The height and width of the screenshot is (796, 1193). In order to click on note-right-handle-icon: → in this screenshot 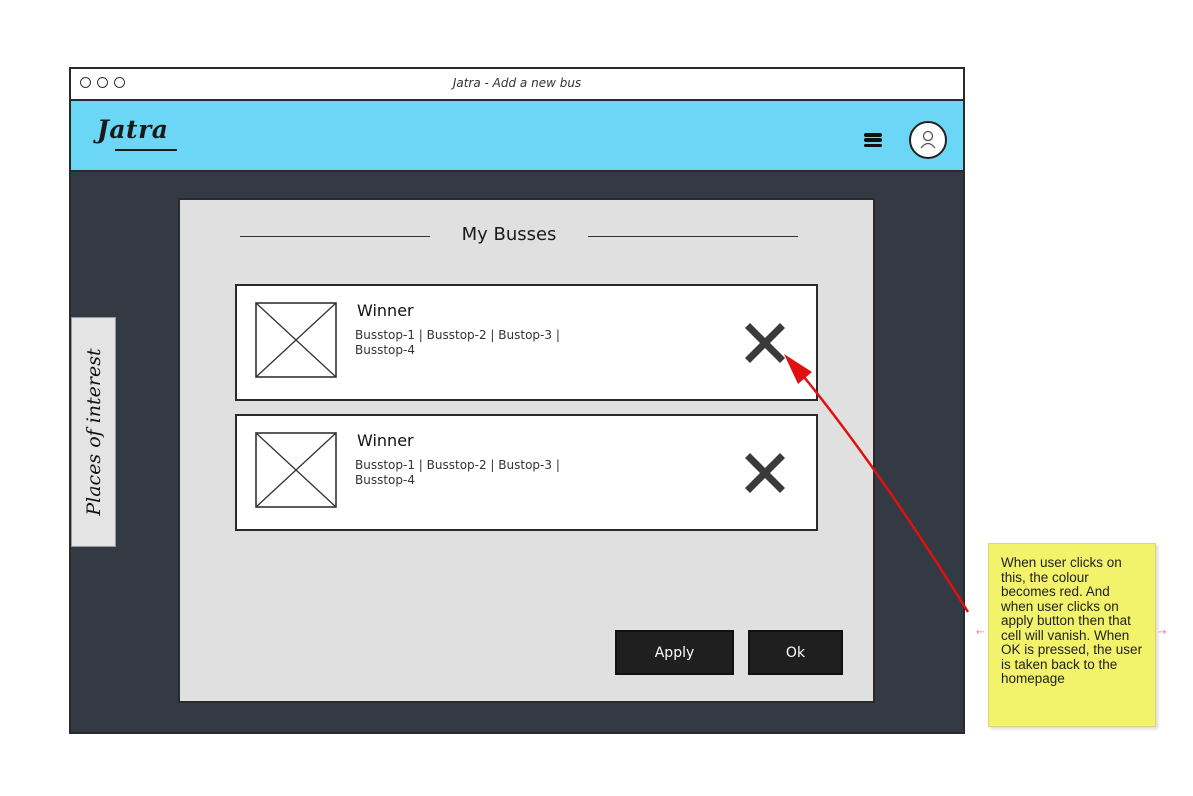, I will do `click(1162, 632)`.